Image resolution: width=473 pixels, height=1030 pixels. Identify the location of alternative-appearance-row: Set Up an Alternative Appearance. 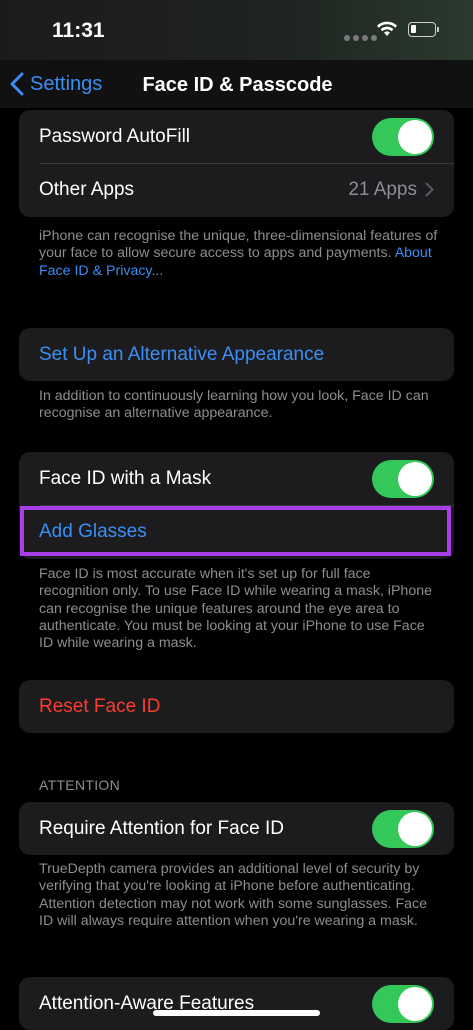
(236, 354).